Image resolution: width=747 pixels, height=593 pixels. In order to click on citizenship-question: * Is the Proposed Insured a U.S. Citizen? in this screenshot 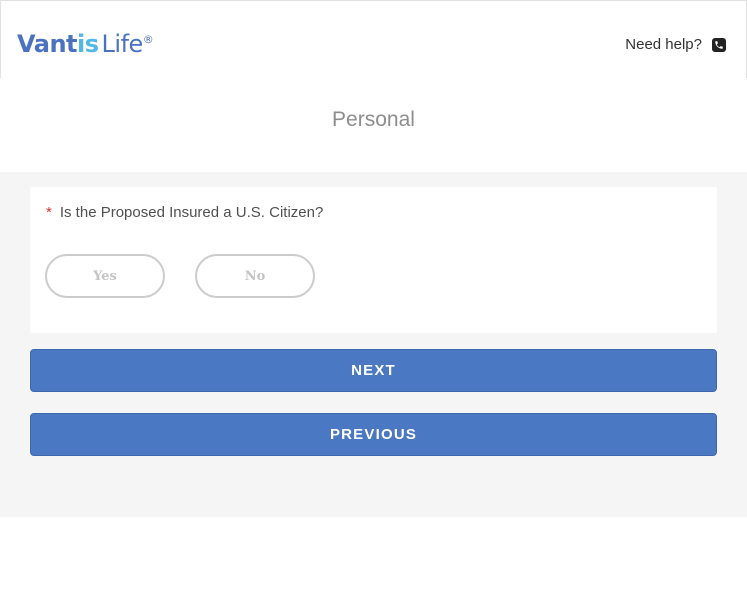, I will do `click(184, 212)`.